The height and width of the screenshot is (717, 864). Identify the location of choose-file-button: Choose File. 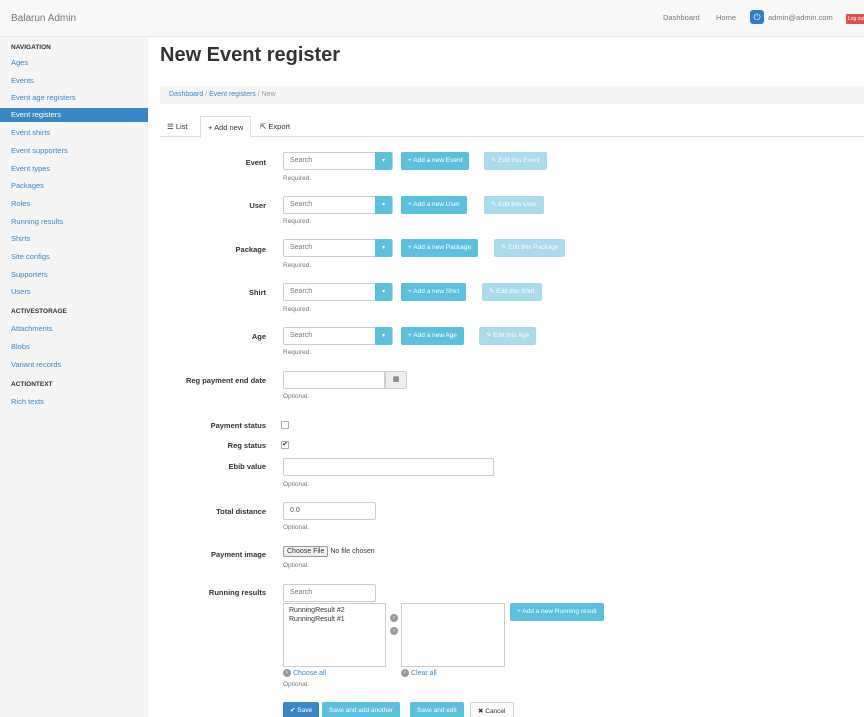
(306, 551).